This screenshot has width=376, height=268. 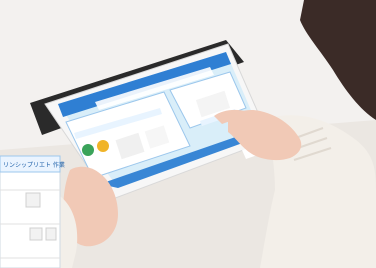 What do you see at coordinates (88, 150) in the screenshot?
I see `green-dot-icon` at bounding box center [88, 150].